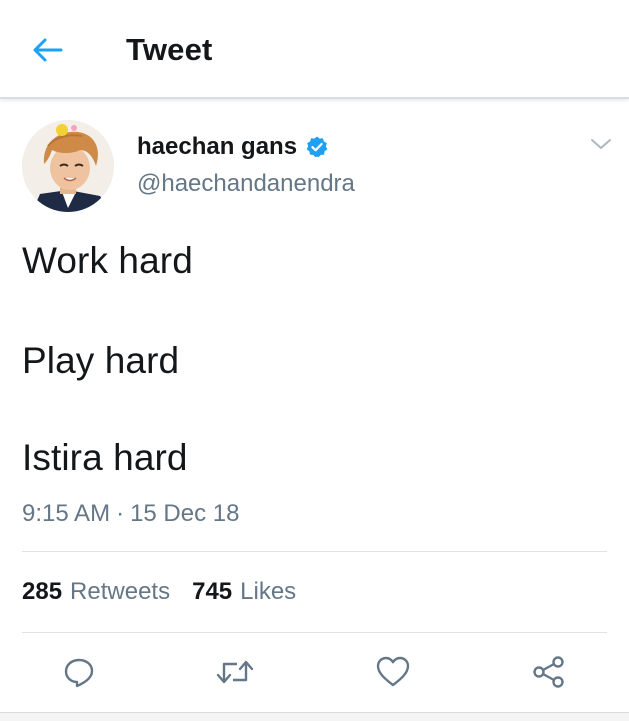  I want to click on avatar, so click(68, 166).